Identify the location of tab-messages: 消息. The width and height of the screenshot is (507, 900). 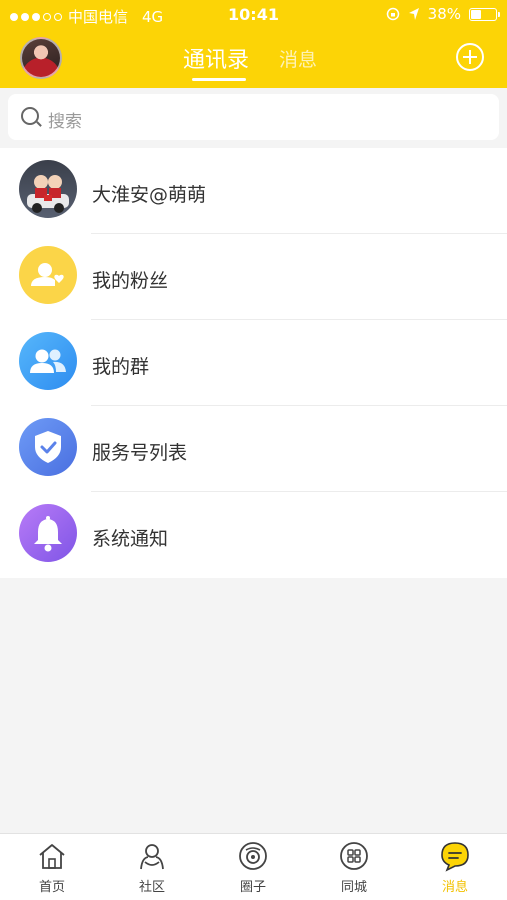
(298, 58).